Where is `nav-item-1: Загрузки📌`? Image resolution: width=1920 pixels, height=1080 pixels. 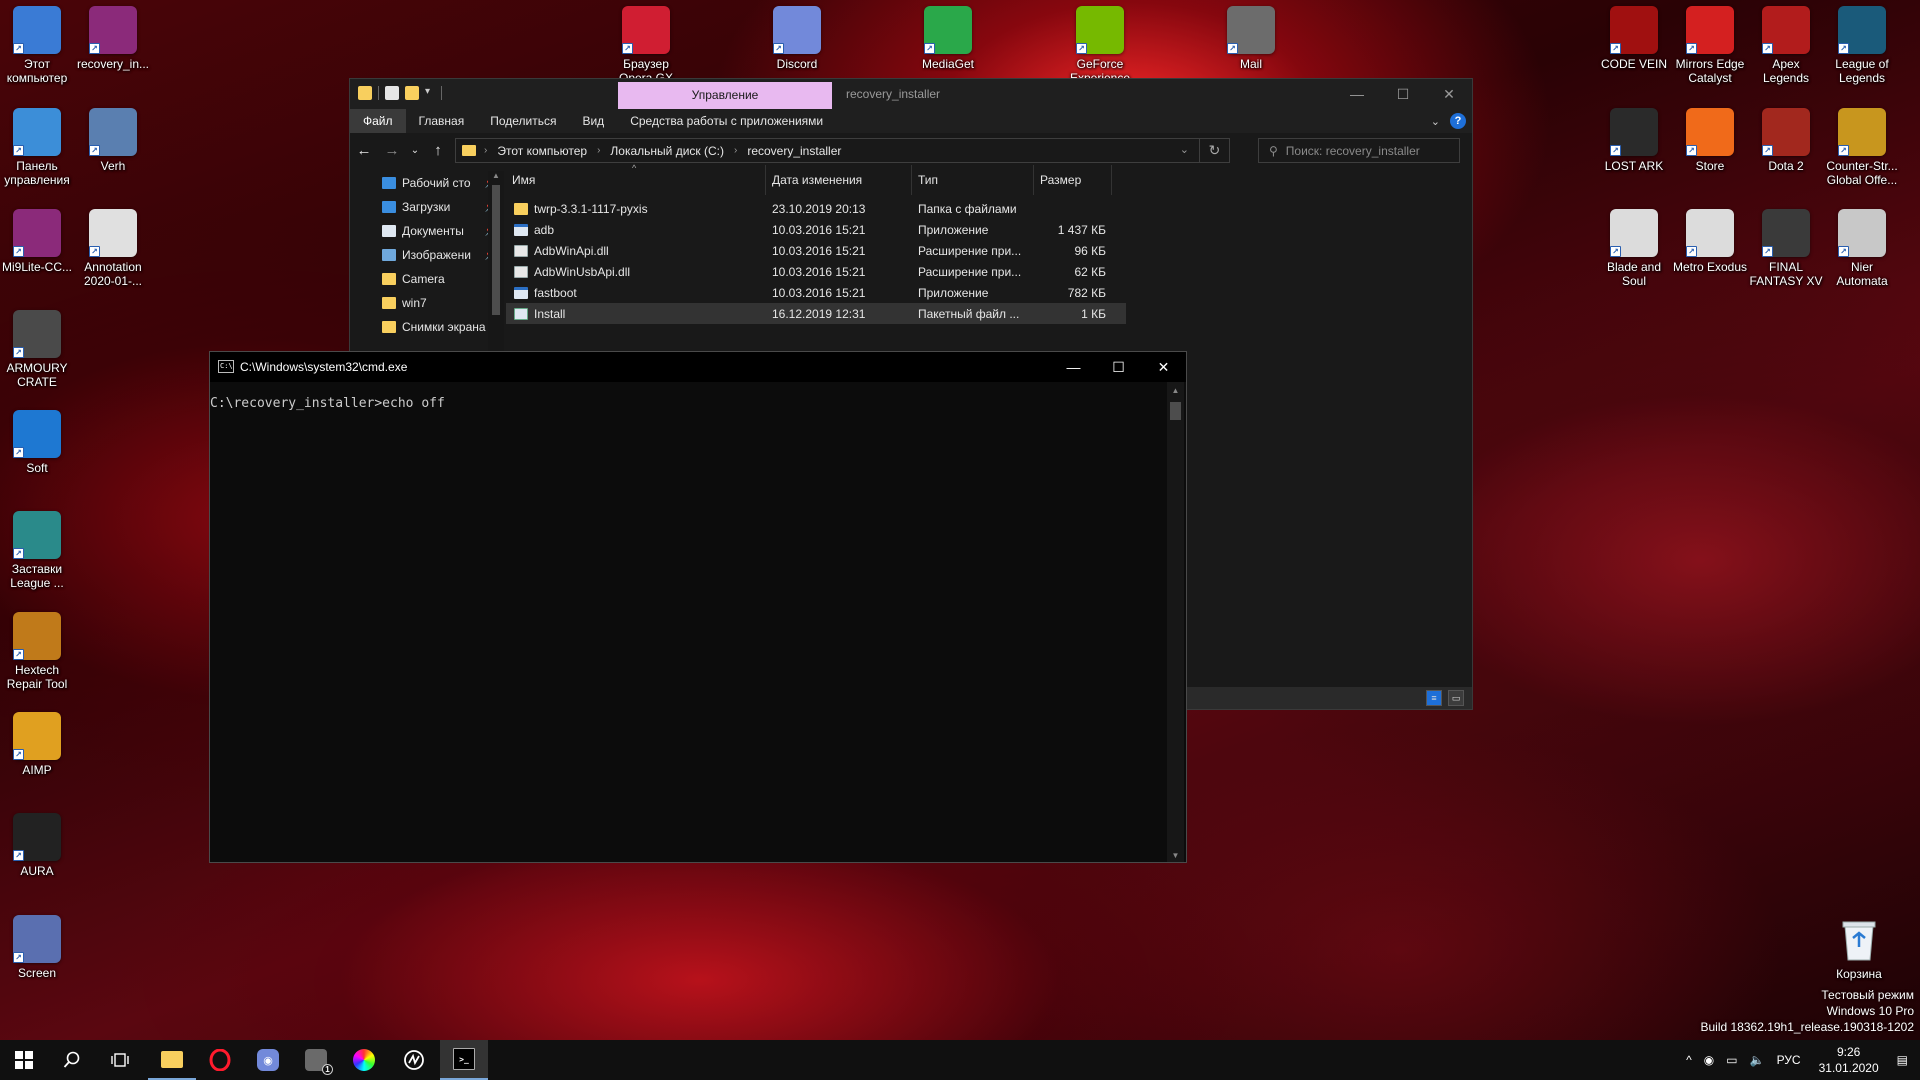 nav-item-1: Загрузки📌 is located at coordinates (427, 207).